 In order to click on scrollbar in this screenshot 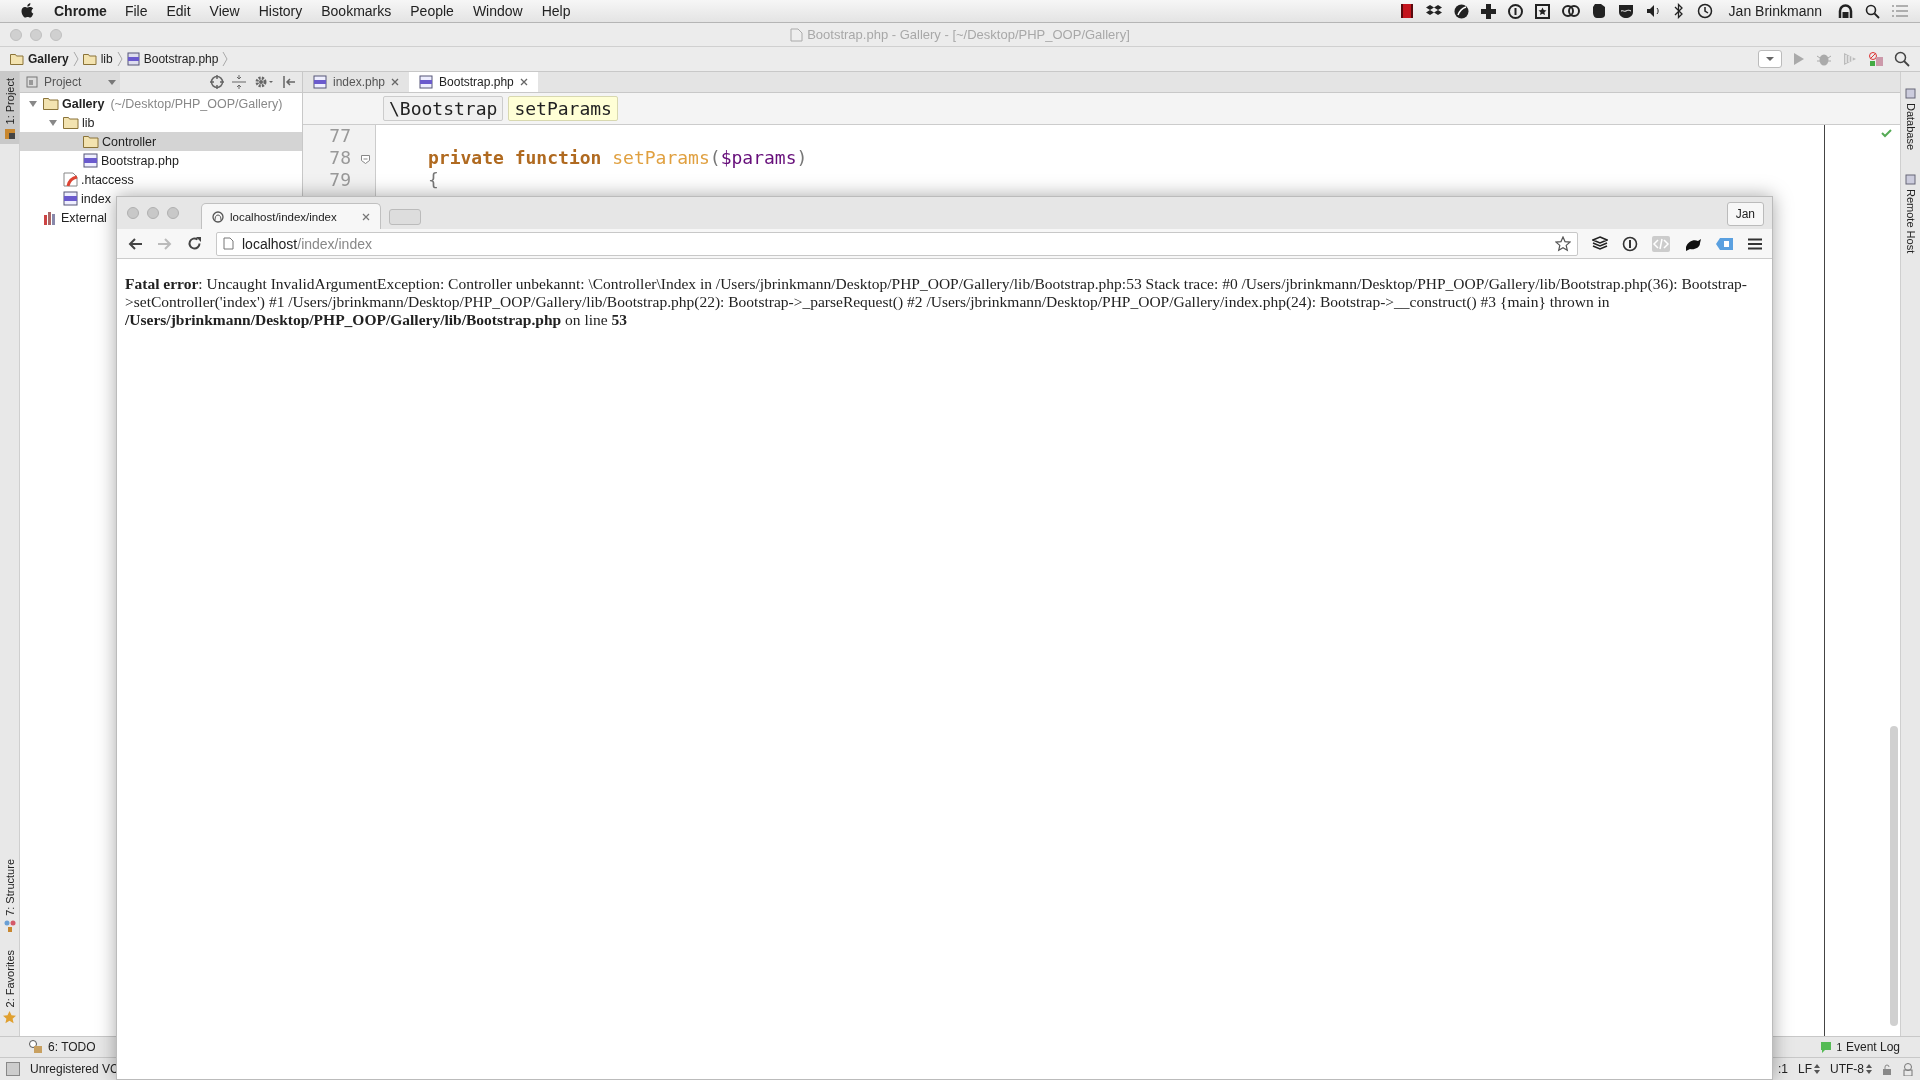, I will do `click(1894, 876)`.